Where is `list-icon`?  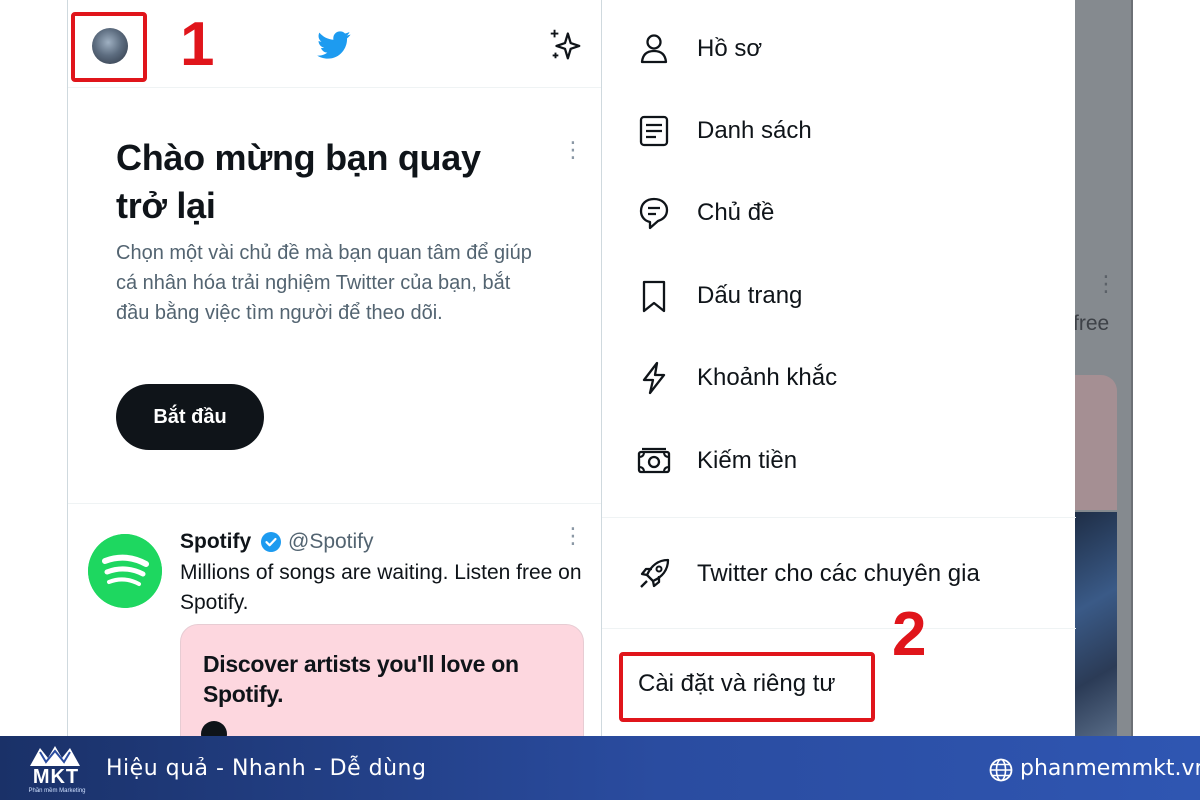 list-icon is located at coordinates (654, 131).